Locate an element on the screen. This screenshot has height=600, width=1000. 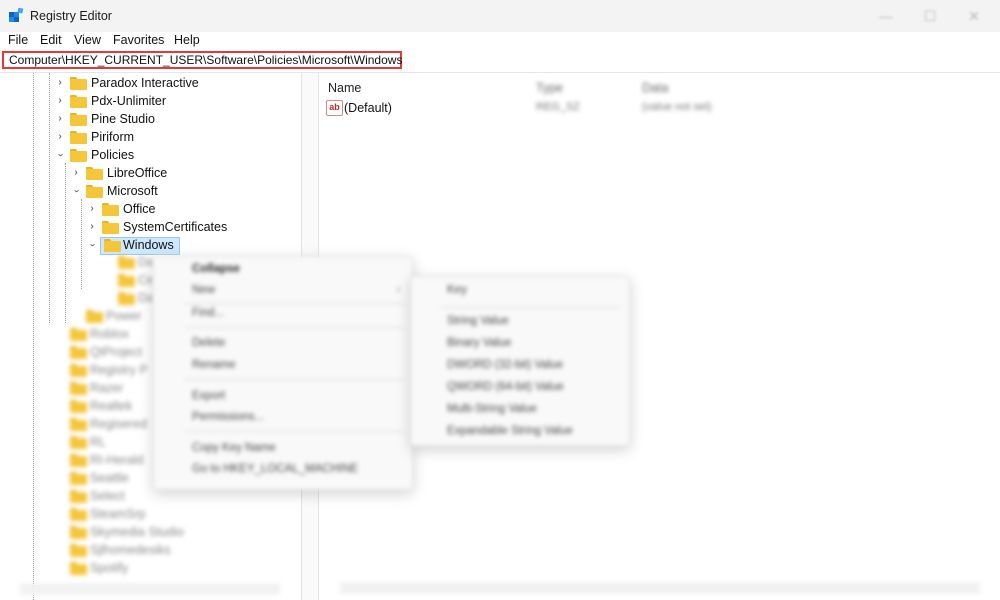
minimize-button: — is located at coordinates (886, 16).